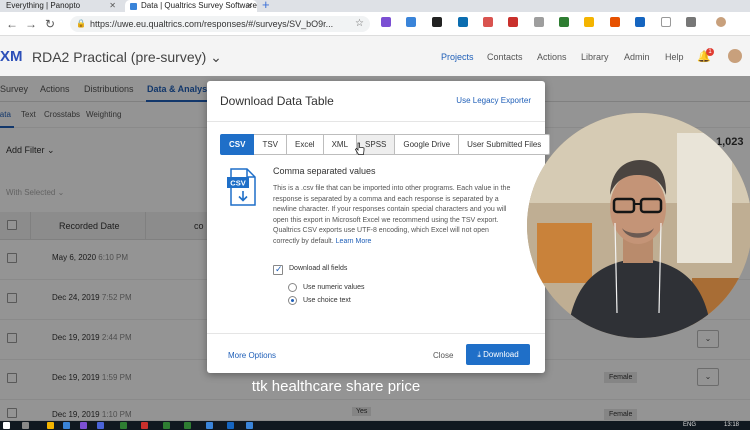 Image resolution: width=750 pixels, height=430 pixels. Describe the element at coordinates (216, 57) in the screenshot. I see `chevron-down-icon: ⌄` at that location.